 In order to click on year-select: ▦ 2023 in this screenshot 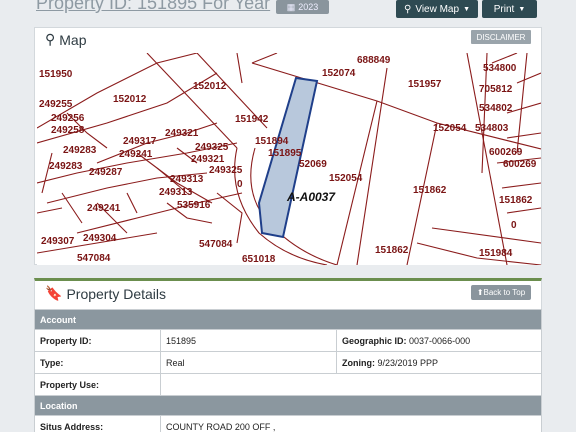, I will do `click(302, 7)`.